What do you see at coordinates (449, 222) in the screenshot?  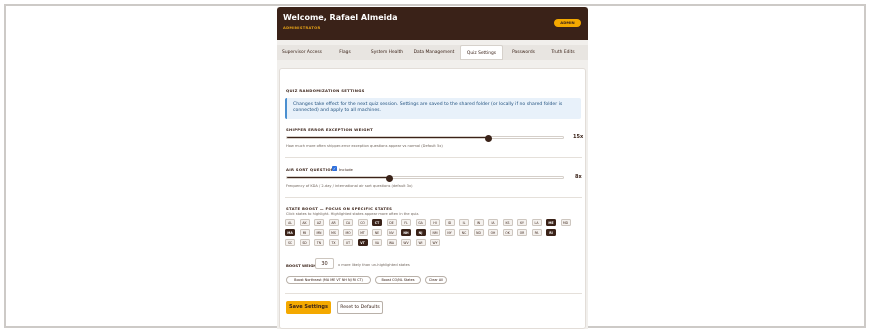 I see `state-chip: ID` at bounding box center [449, 222].